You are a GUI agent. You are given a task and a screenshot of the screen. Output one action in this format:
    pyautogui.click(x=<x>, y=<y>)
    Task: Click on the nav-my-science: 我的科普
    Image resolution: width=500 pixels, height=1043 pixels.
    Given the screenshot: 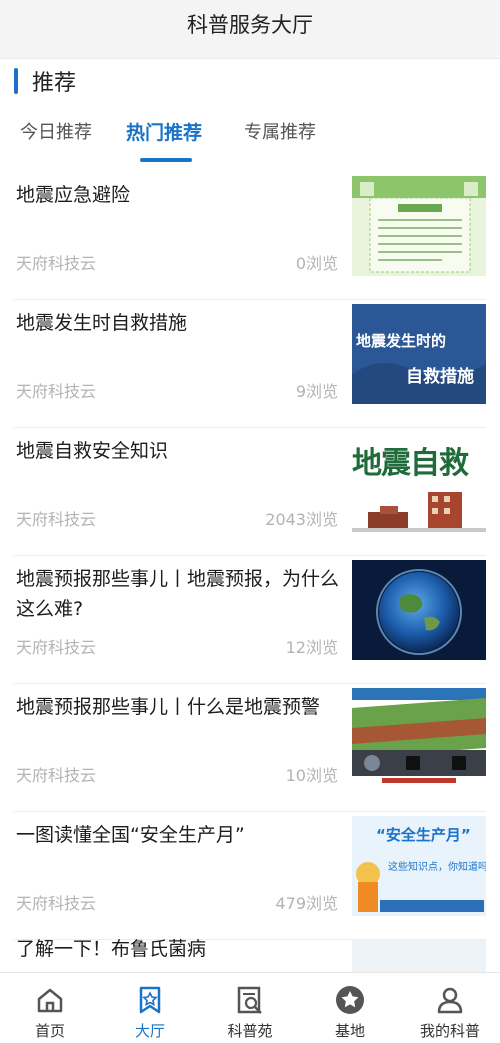 What is the action you would take?
    pyautogui.click(x=450, y=1008)
    